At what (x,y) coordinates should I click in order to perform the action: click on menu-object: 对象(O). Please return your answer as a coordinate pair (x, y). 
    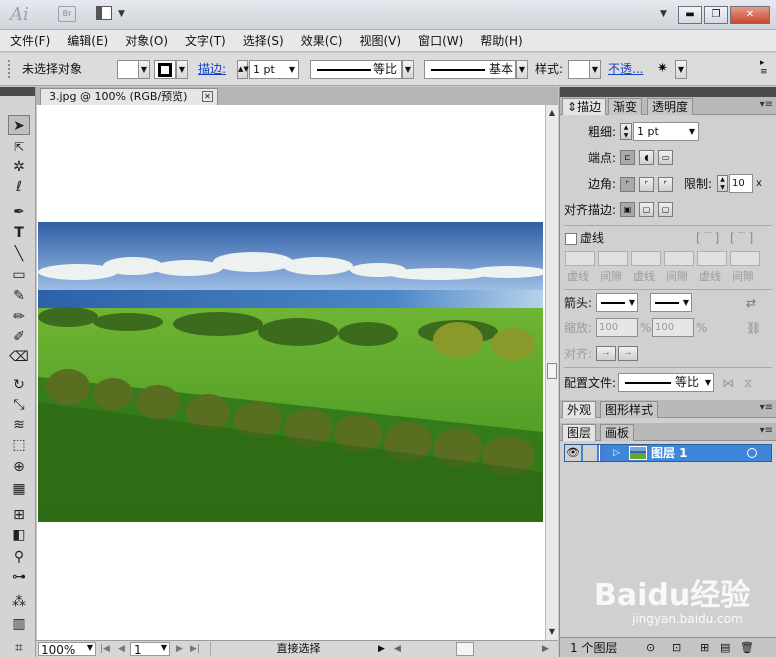
    Looking at the image, I should click on (146, 40).